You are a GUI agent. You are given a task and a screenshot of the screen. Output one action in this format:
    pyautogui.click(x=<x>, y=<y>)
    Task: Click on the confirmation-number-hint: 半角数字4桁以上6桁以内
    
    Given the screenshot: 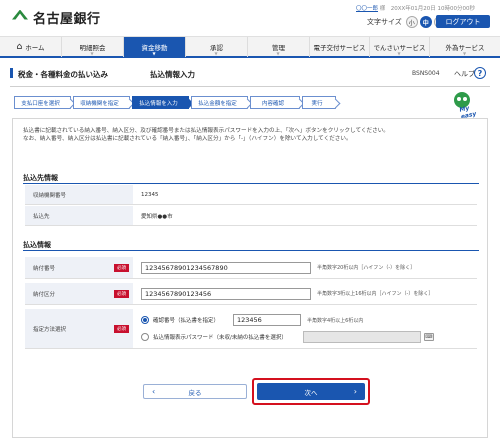 What is the action you would take?
    pyautogui.click(x=335, y=320)
    